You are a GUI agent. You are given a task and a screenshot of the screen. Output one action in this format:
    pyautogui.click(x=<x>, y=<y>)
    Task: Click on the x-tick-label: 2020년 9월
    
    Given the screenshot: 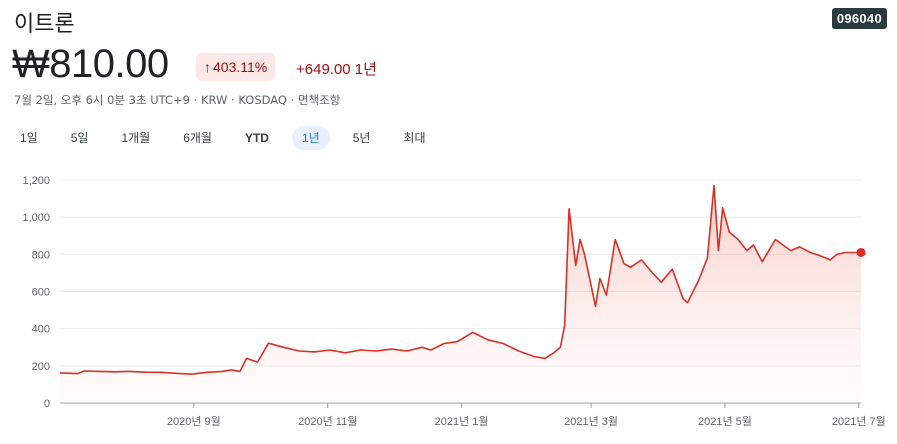 What is the action you would take?
    pyautogui.click(x=194, y=421)
    